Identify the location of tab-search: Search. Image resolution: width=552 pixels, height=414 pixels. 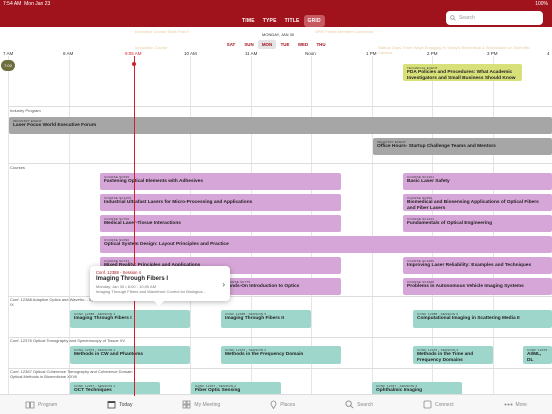
(359, 404).